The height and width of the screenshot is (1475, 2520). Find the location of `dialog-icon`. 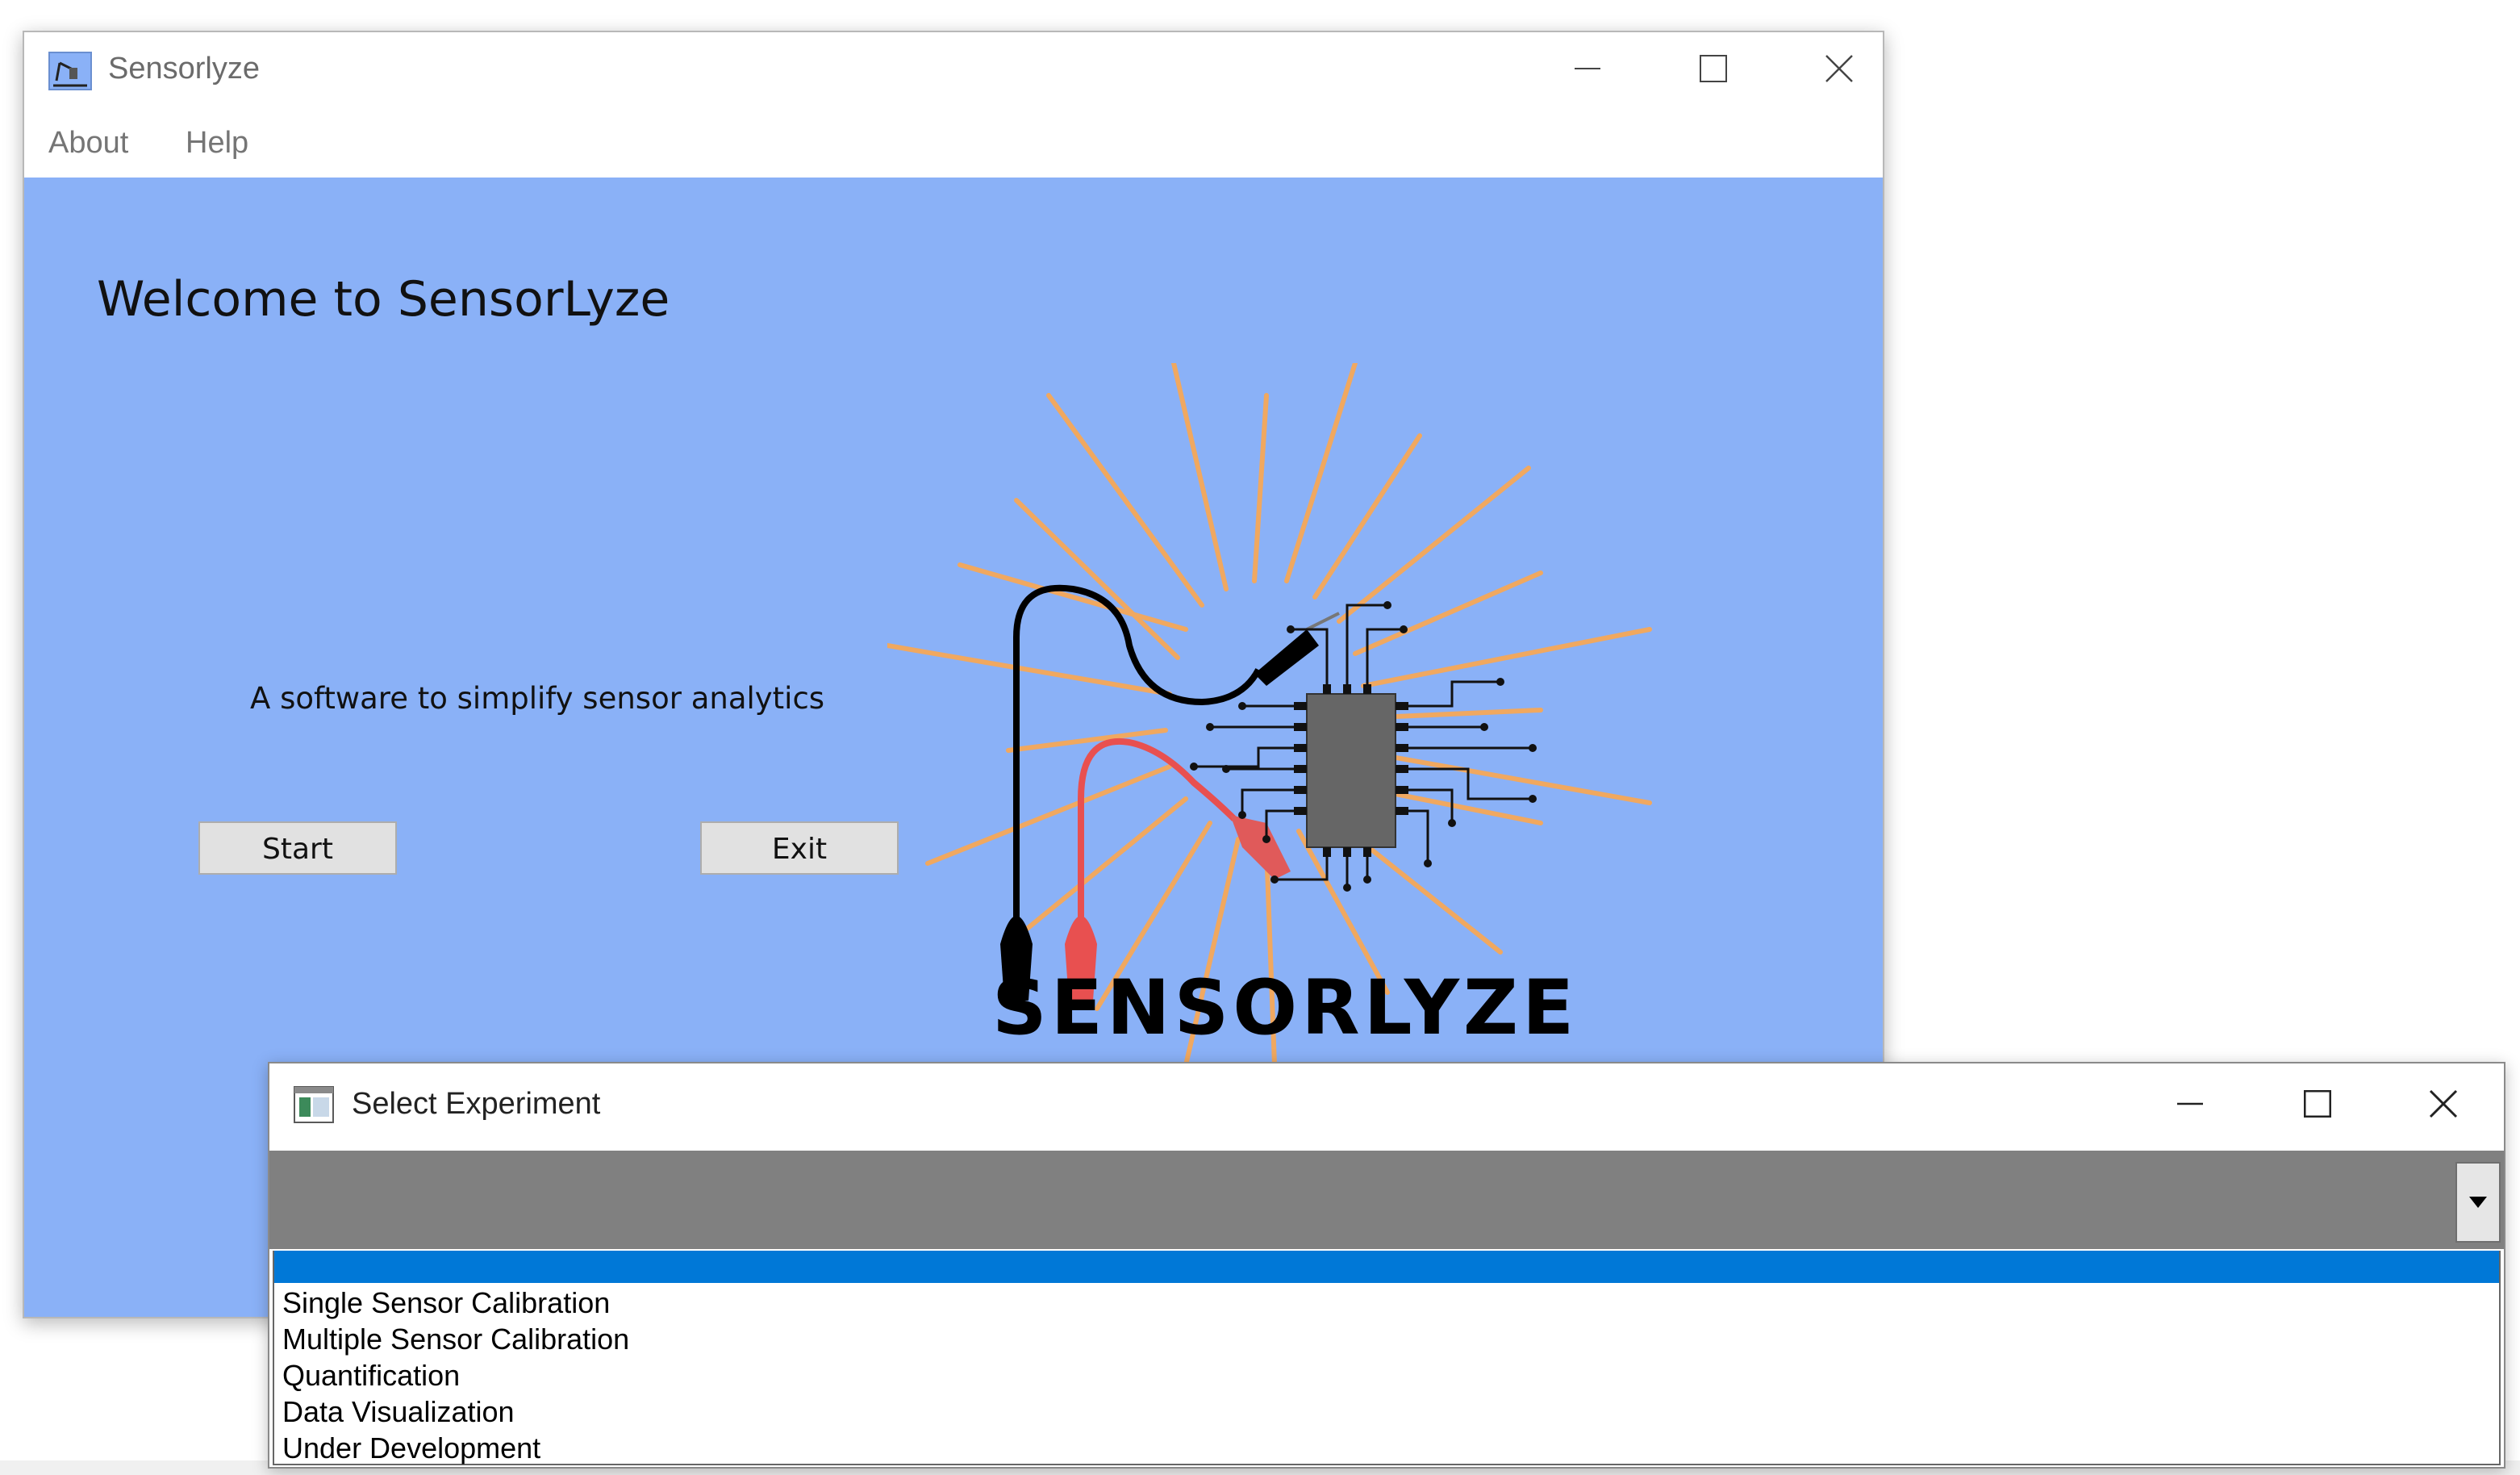

dialog-icon is located at coordinates (314, 1104).